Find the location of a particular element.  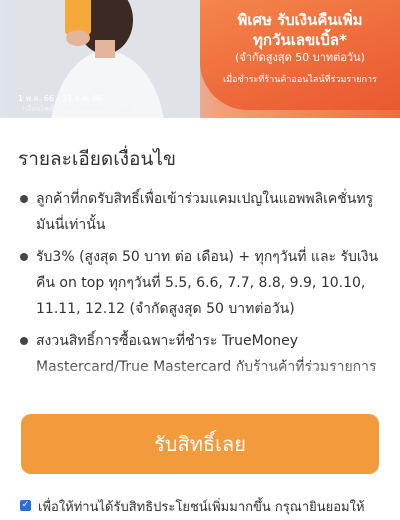

banner-note: *เงื่อนไขเป็นไปตามที่บริษัทฯ กำหนด is located at coordinates (77, 109).